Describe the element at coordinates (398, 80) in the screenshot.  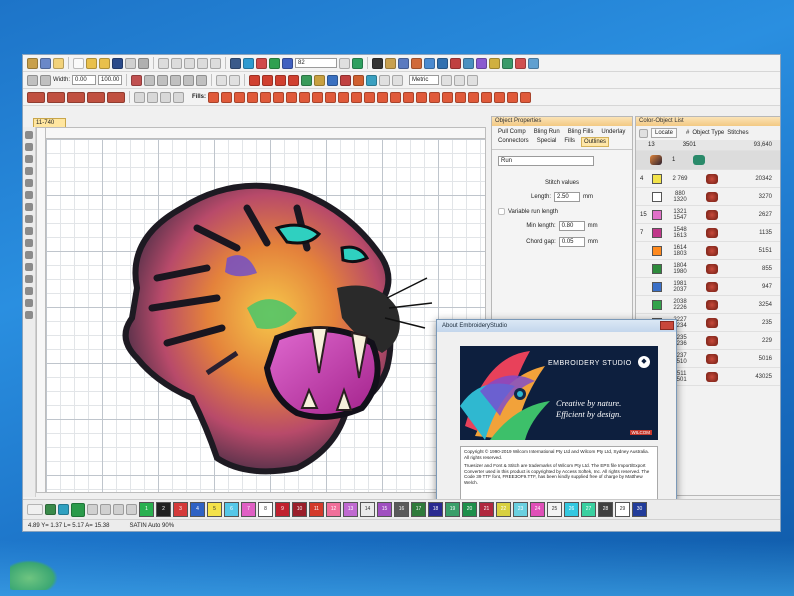
I see `wave-icon` at that location.